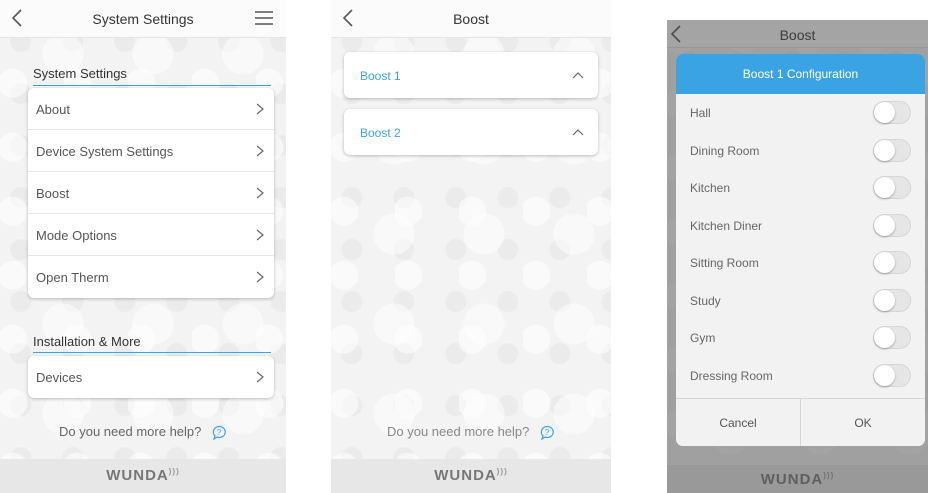 This screenshot has height=493, width=928. Describe the element at coordinates (800, 301) in the screenshot. I see `room-row-study: Study` at that location.